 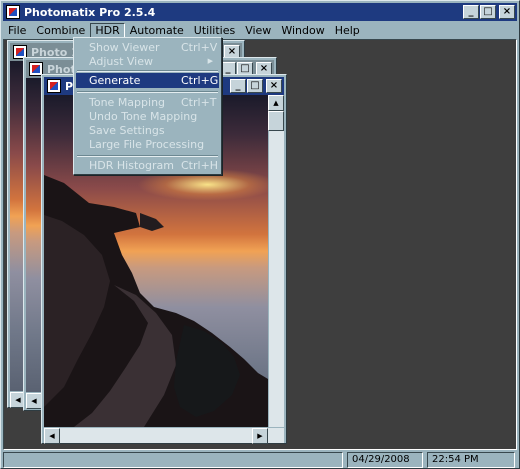 I want to click on scroll-up-button: ▲, so click(x=276, y=103).